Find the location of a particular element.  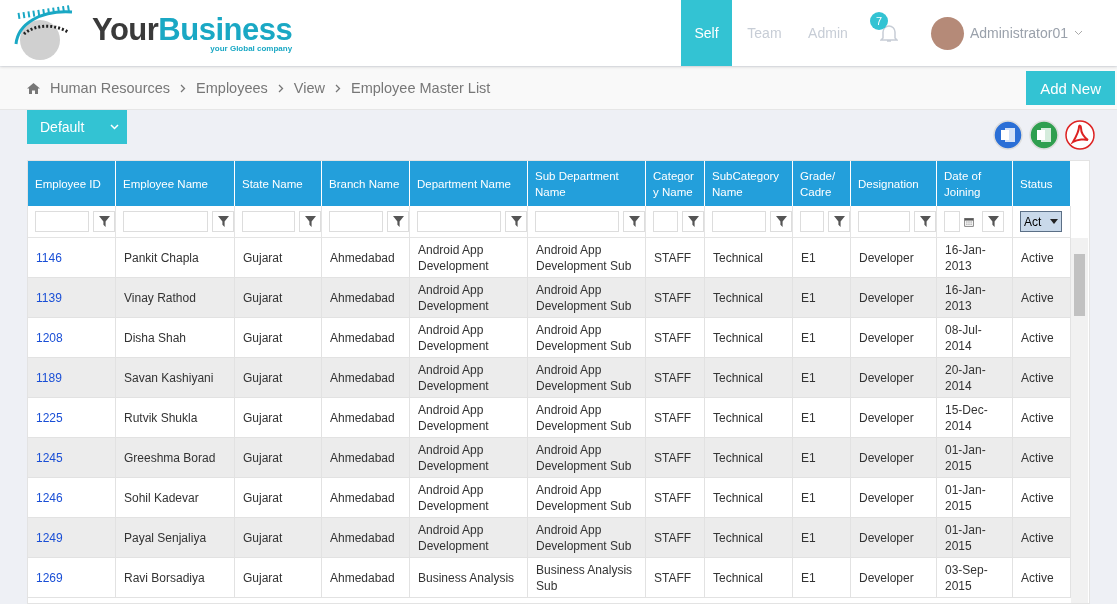

scrollbar-thumb is located at coordinates (1079, 285).